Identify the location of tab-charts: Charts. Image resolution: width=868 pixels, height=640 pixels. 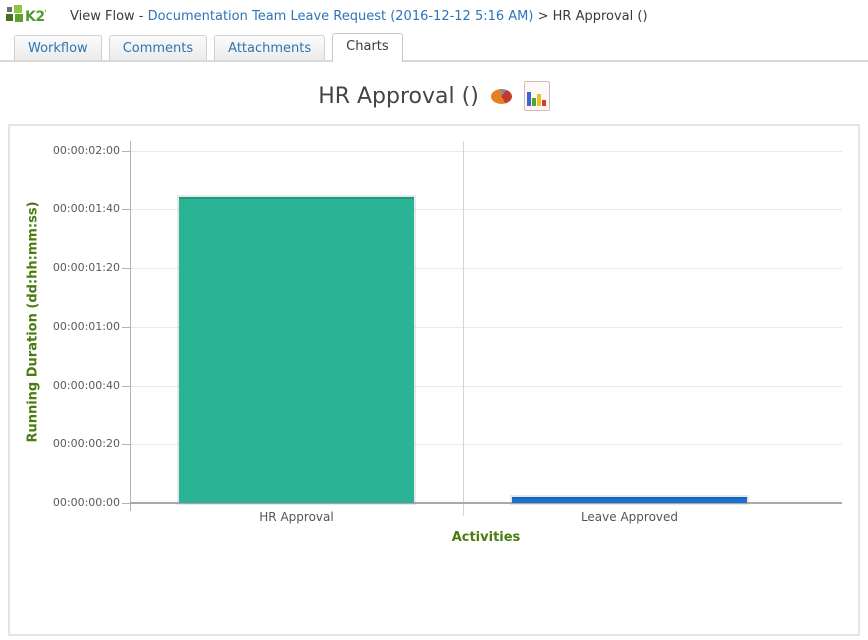
(367, 47).